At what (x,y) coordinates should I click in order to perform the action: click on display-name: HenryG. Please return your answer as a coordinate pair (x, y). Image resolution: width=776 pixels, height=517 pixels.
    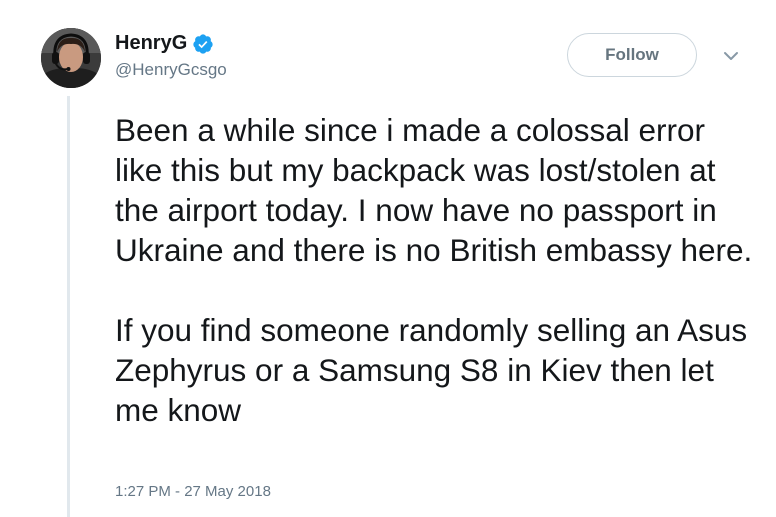
    Looking at the image, I should click on (151, 43).